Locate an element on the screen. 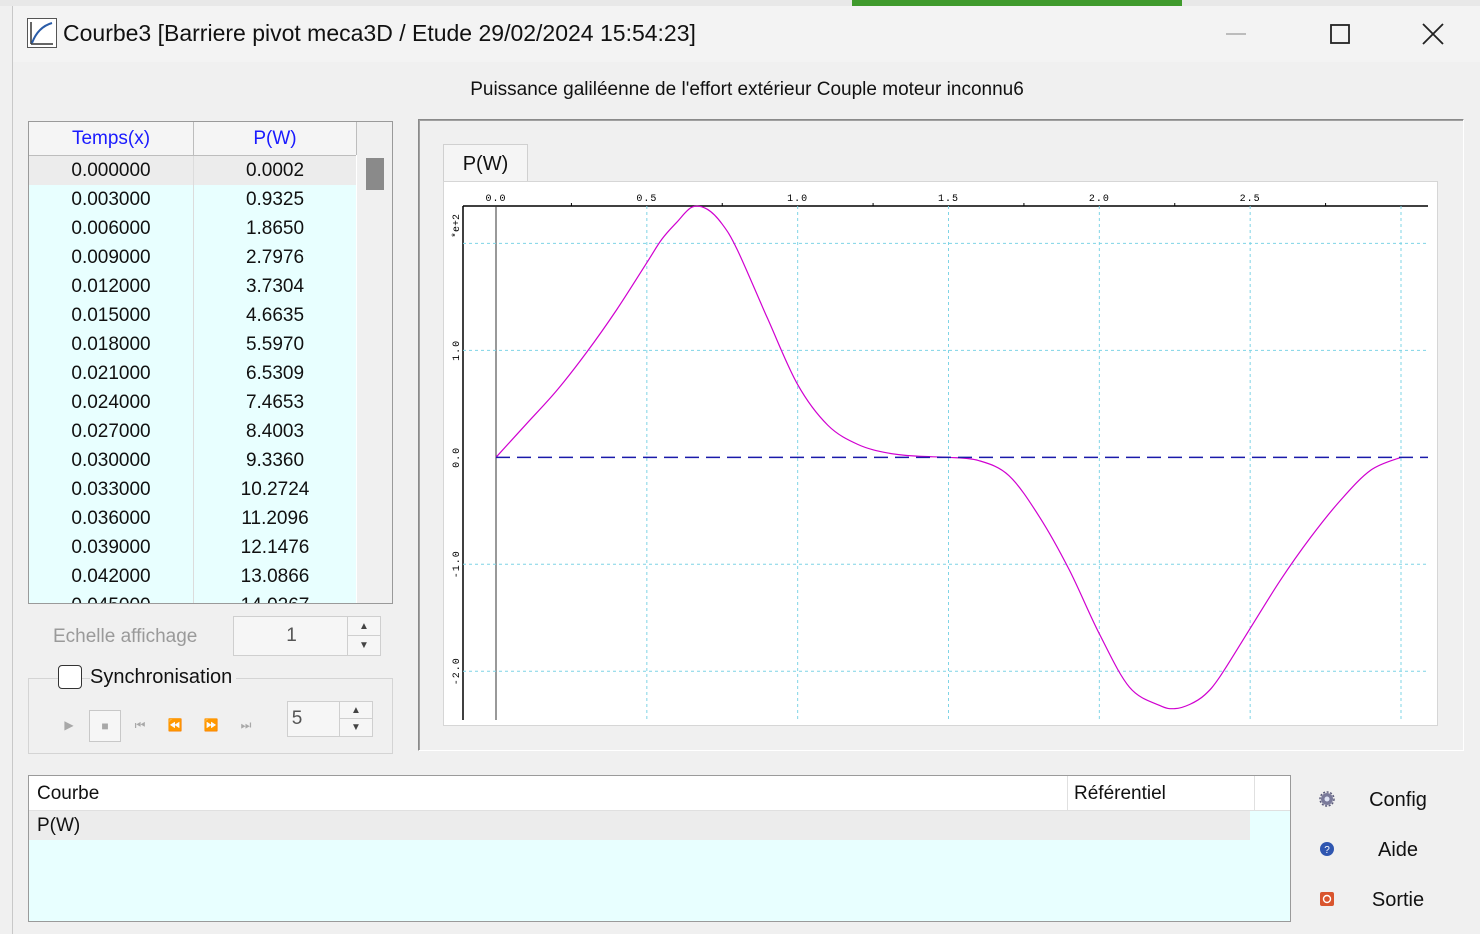 Image resolution: width=1480 pixels, height=934 pixels. table-scrollbar is located at coordinates (374, 362).